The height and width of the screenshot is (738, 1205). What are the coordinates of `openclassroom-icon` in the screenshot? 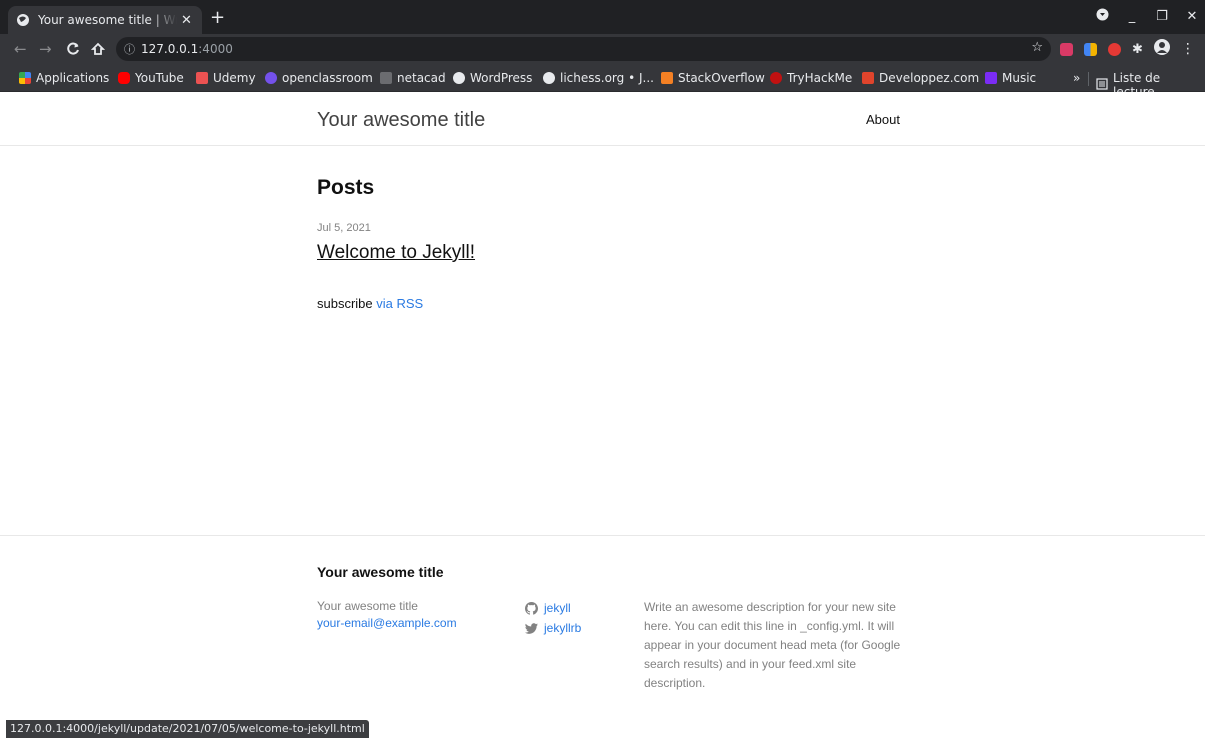 It's located at (271, 78).